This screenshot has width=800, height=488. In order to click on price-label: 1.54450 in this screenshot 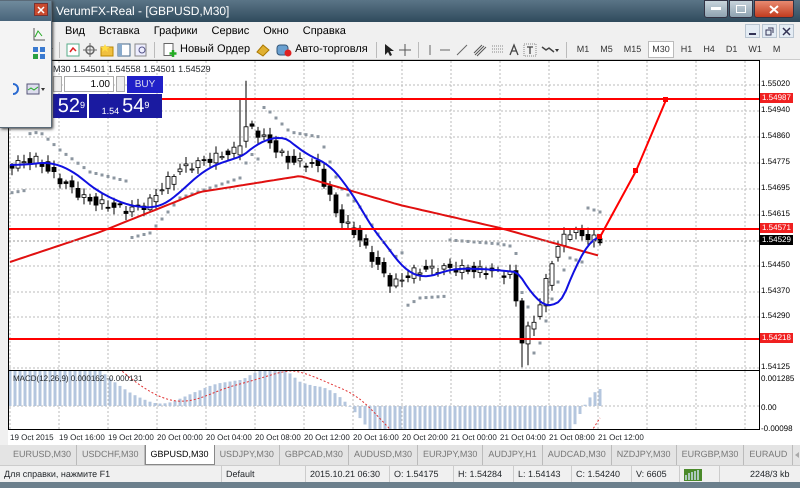, I will do `click(775, 265)`.